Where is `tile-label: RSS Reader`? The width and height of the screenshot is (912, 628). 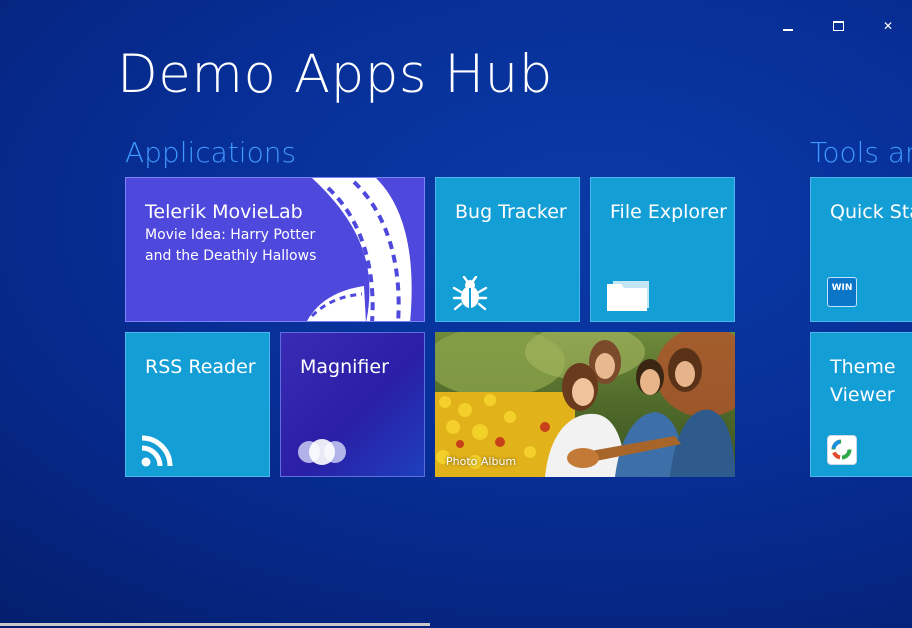 tile-label: RSS Reader is located at coordinates (200, 367).